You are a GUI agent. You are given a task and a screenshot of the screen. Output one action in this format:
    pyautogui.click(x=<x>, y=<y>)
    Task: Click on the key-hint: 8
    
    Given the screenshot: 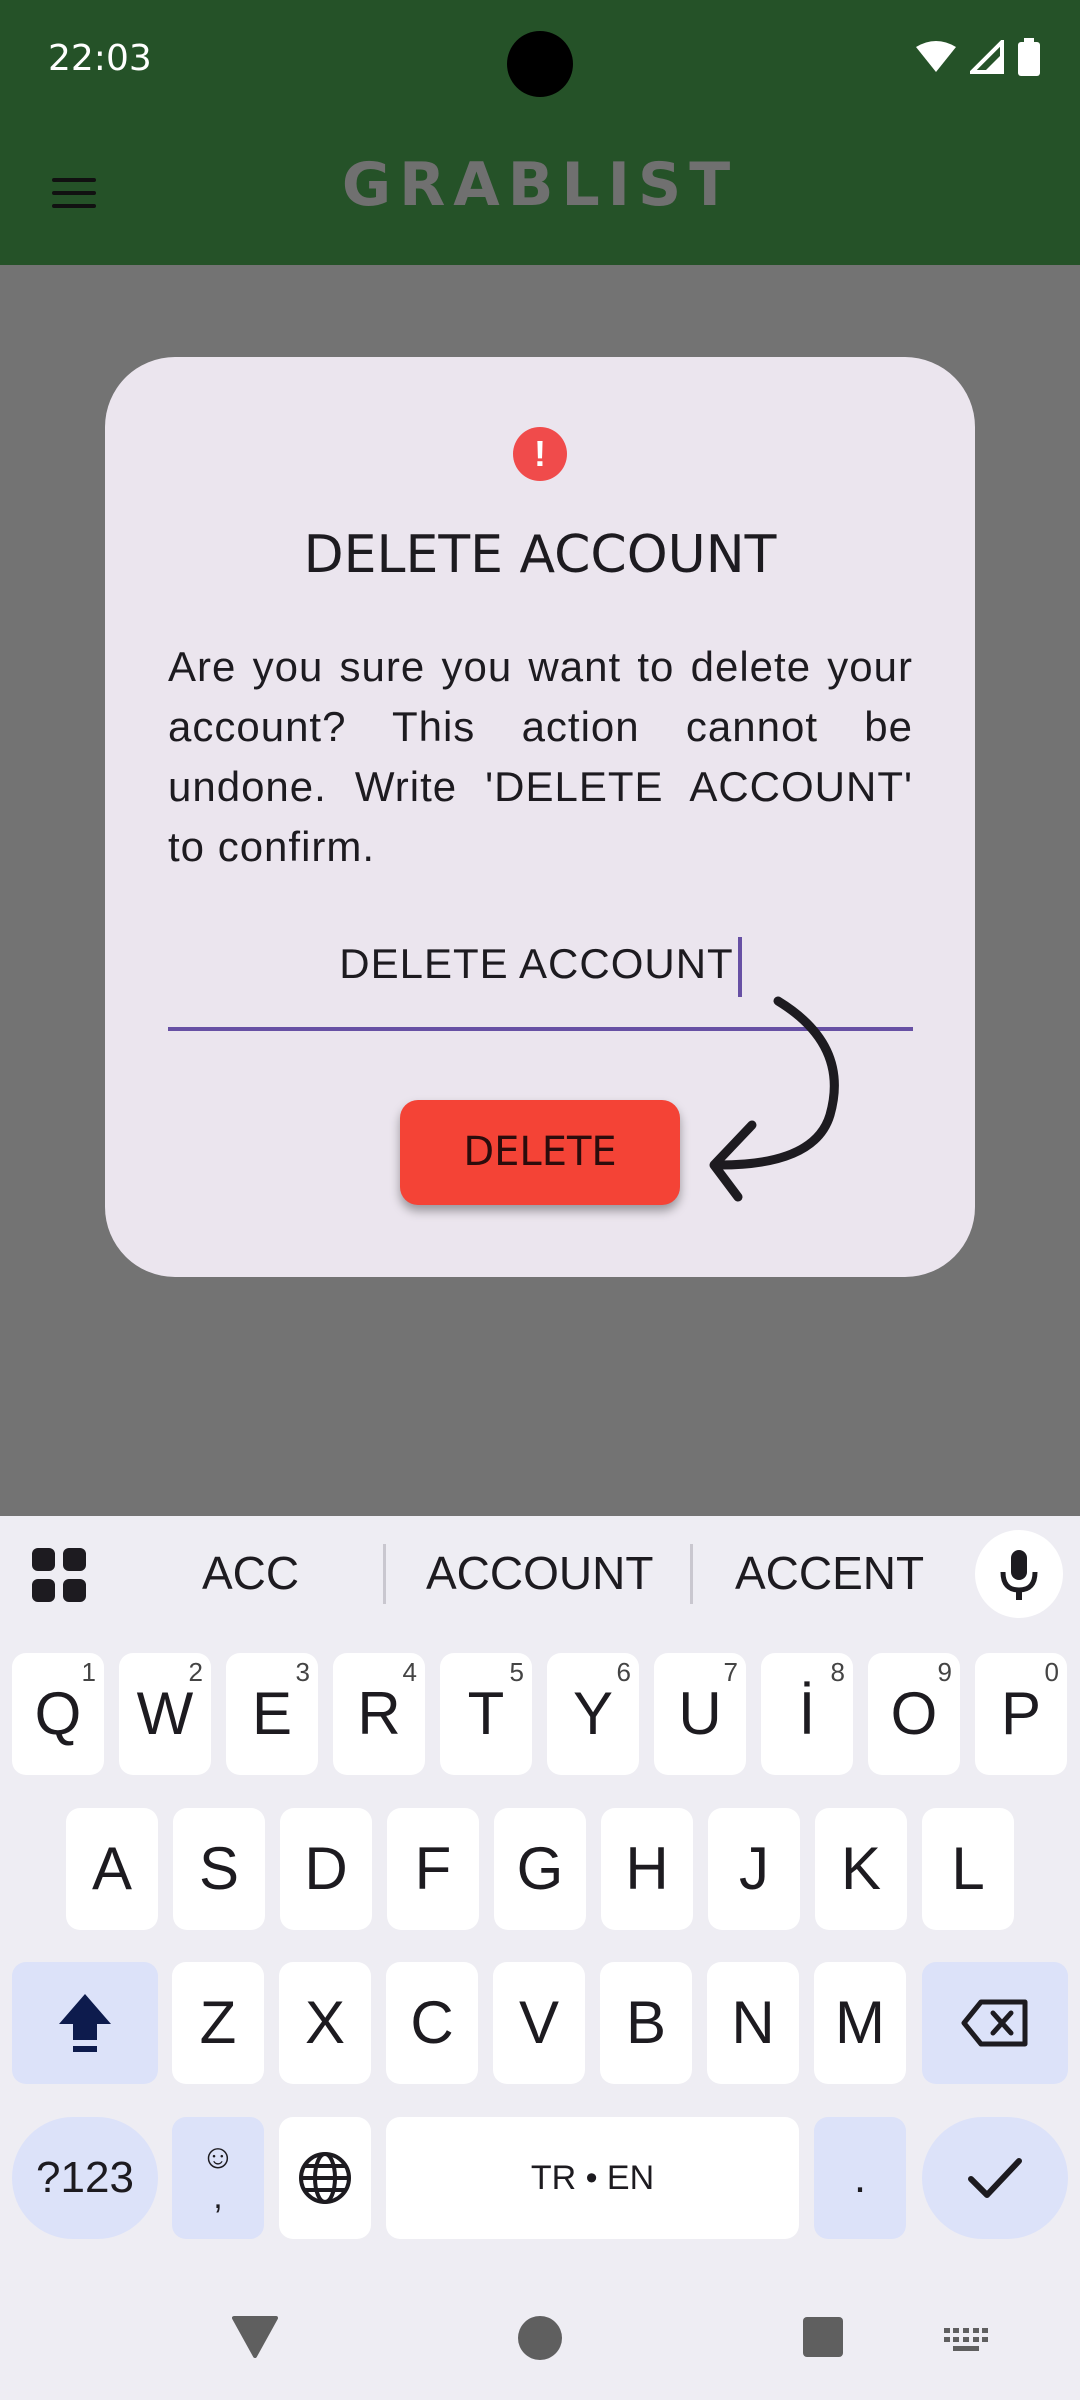 What is the action you would take?
    pyautogui.click(x=837, y=1672)
    